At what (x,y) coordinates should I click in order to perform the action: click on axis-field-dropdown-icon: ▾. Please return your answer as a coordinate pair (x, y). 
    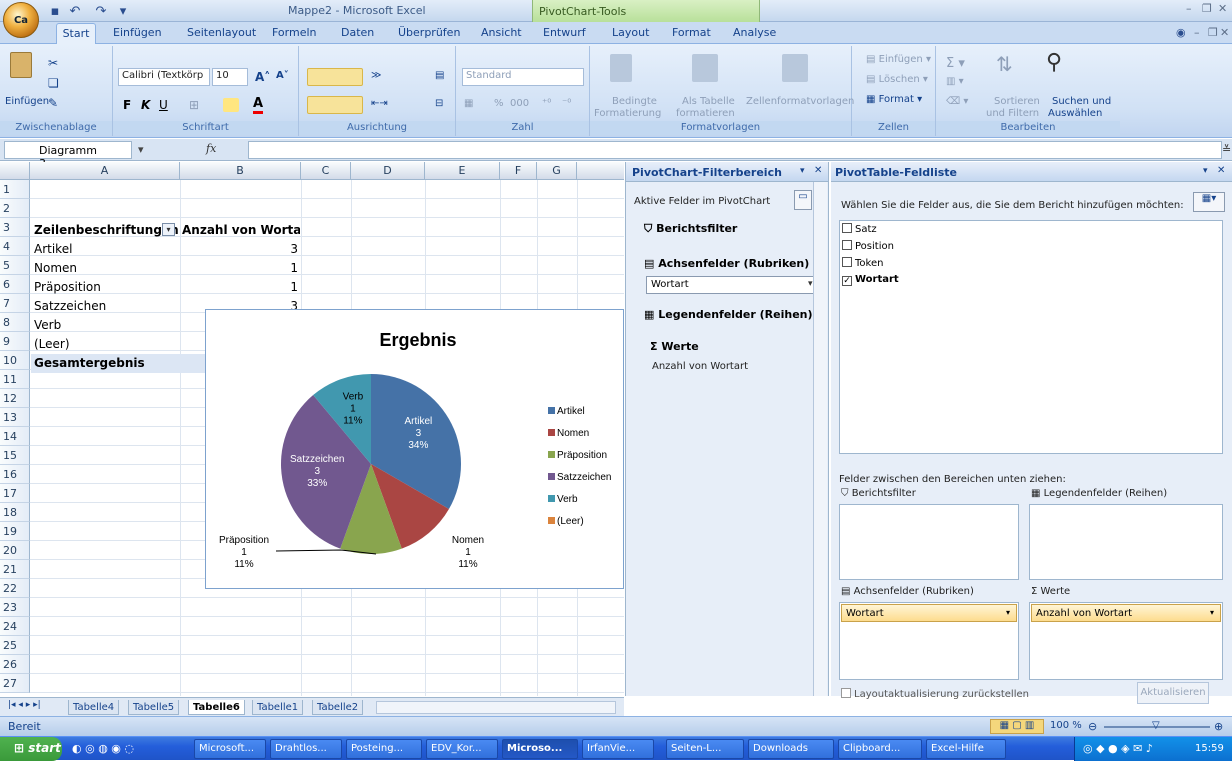
    Looking at the image, I should click on (810, 284).